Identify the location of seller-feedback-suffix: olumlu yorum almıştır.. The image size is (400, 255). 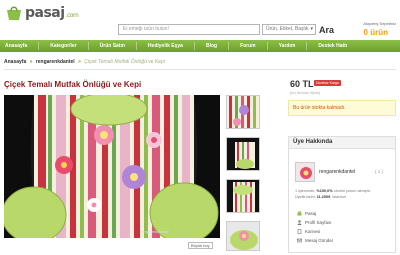
(351, 191).